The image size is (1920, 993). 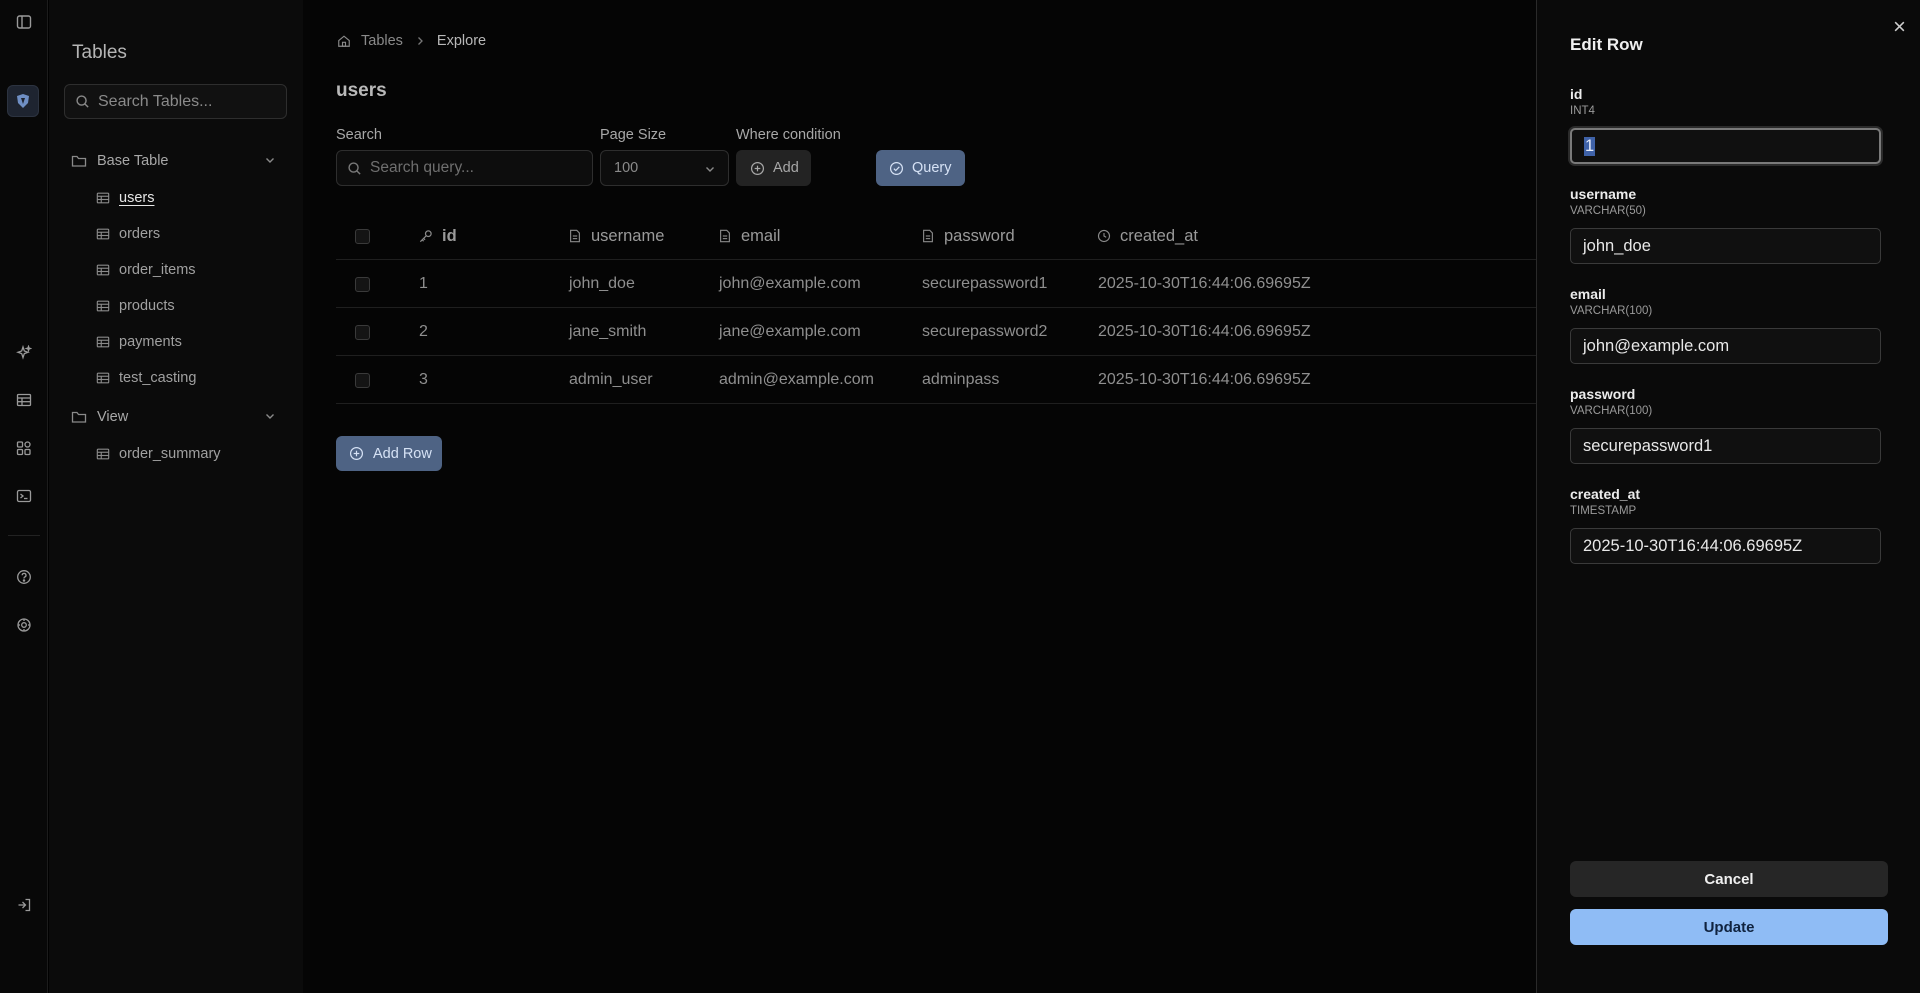 I want to click on column-header-email: email, so click(x=749, y=236).